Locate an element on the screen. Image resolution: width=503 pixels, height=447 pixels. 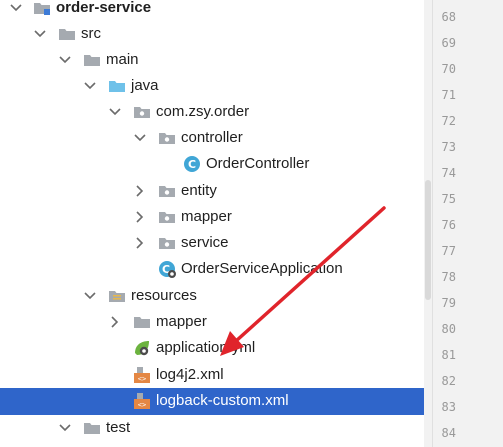
tree-scrollbar-thumb is located at coordinates (428, 240).